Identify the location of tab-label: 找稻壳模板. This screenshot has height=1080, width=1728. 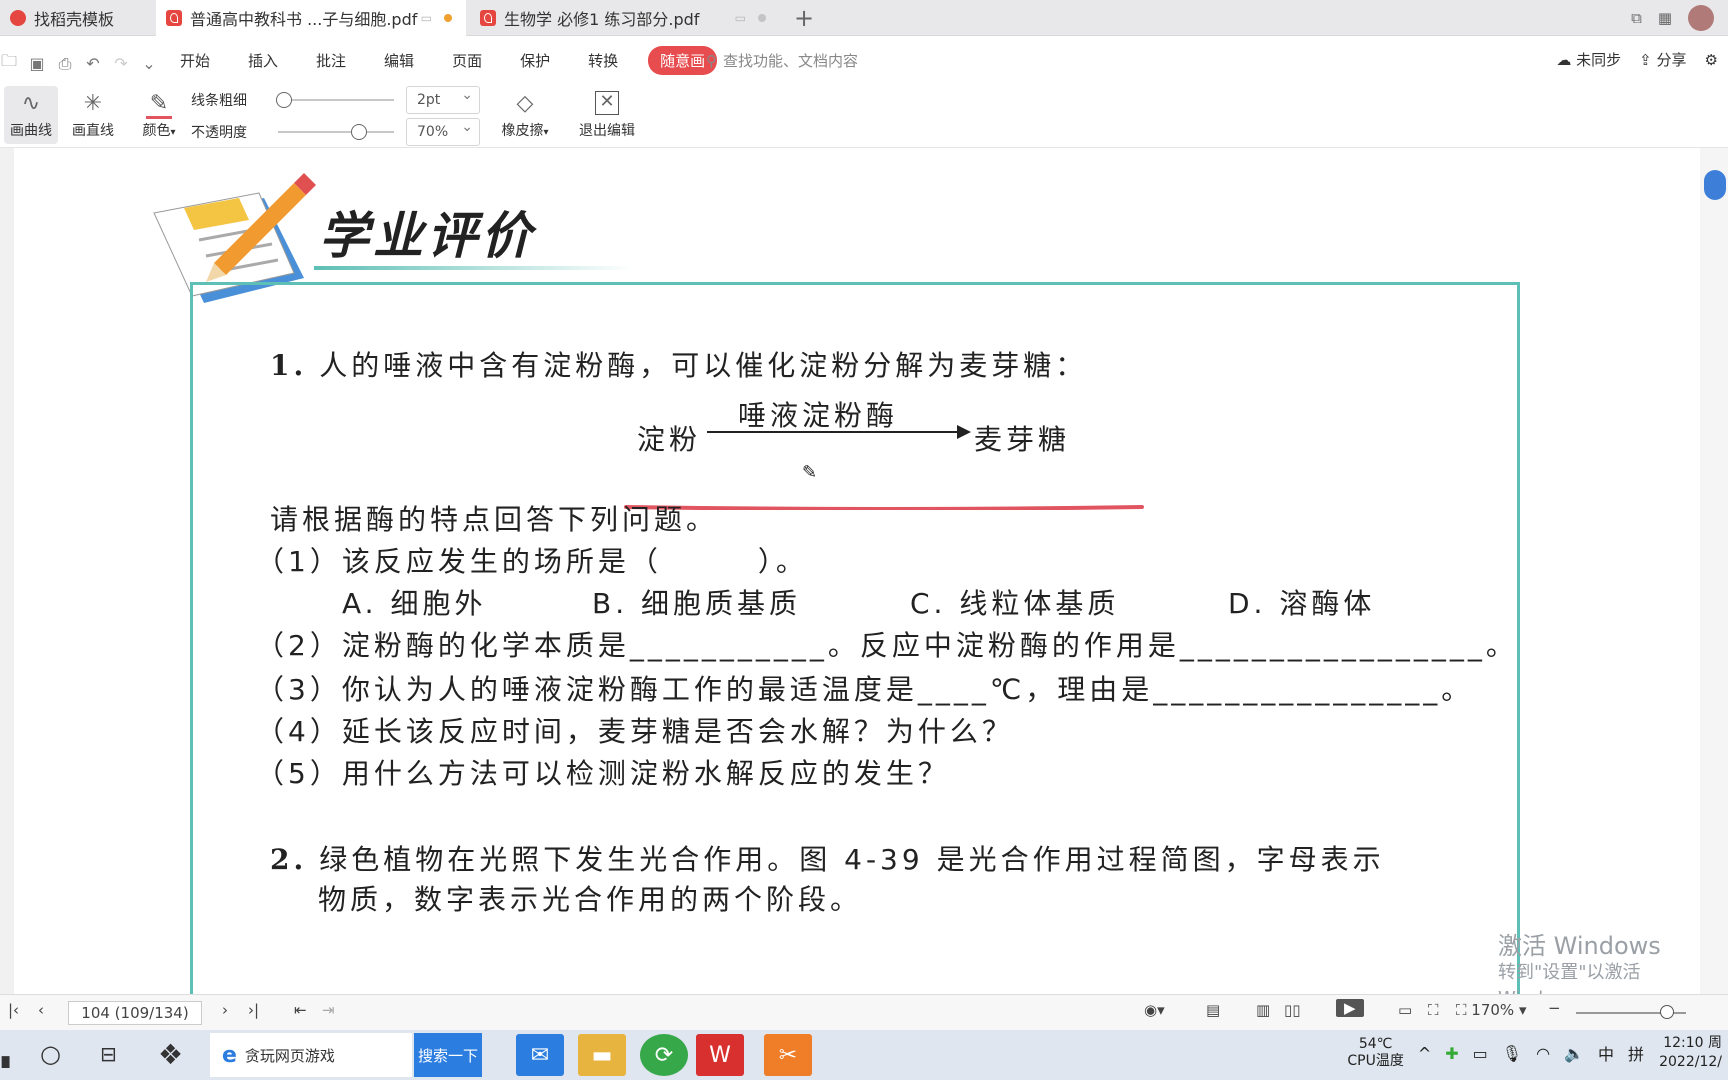
(74, 19).